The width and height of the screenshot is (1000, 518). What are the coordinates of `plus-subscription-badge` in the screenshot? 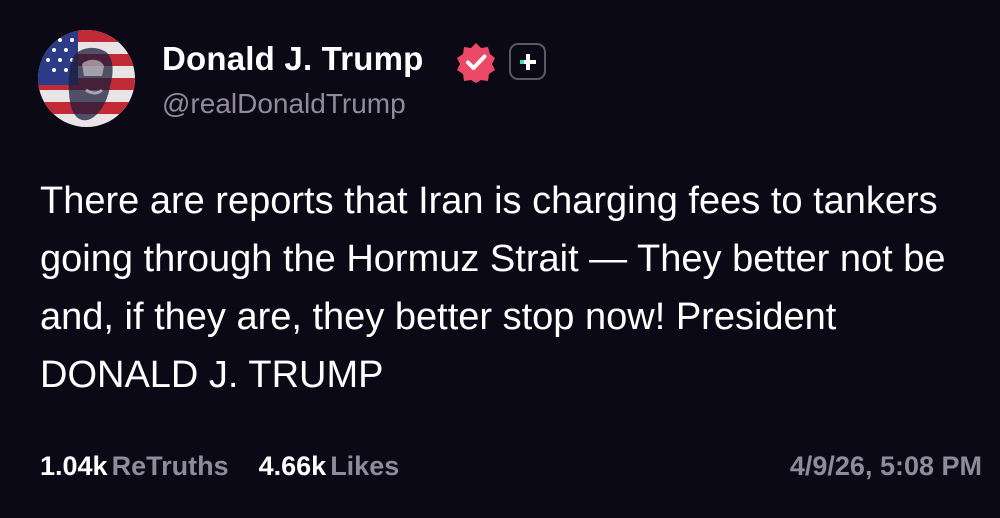 It's located at (527, 61).